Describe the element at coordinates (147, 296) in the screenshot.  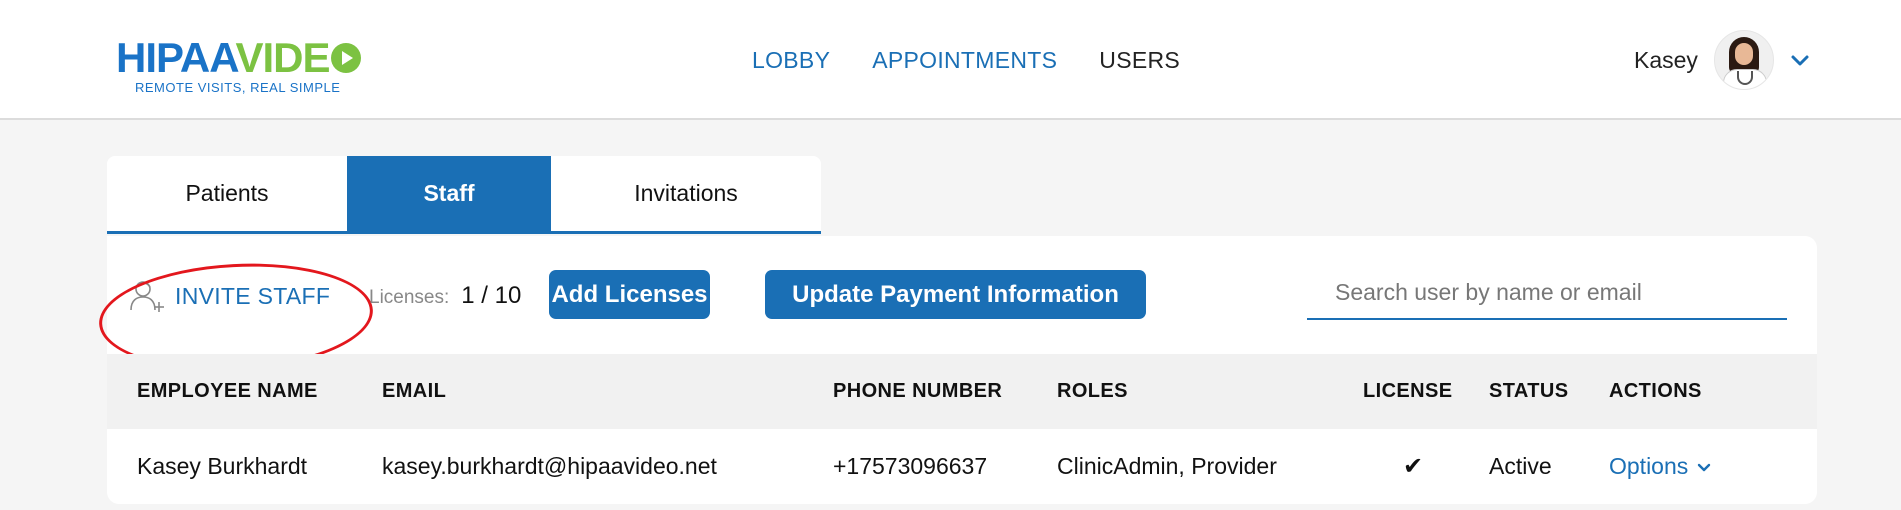
I see `add-user-icon` at that location.